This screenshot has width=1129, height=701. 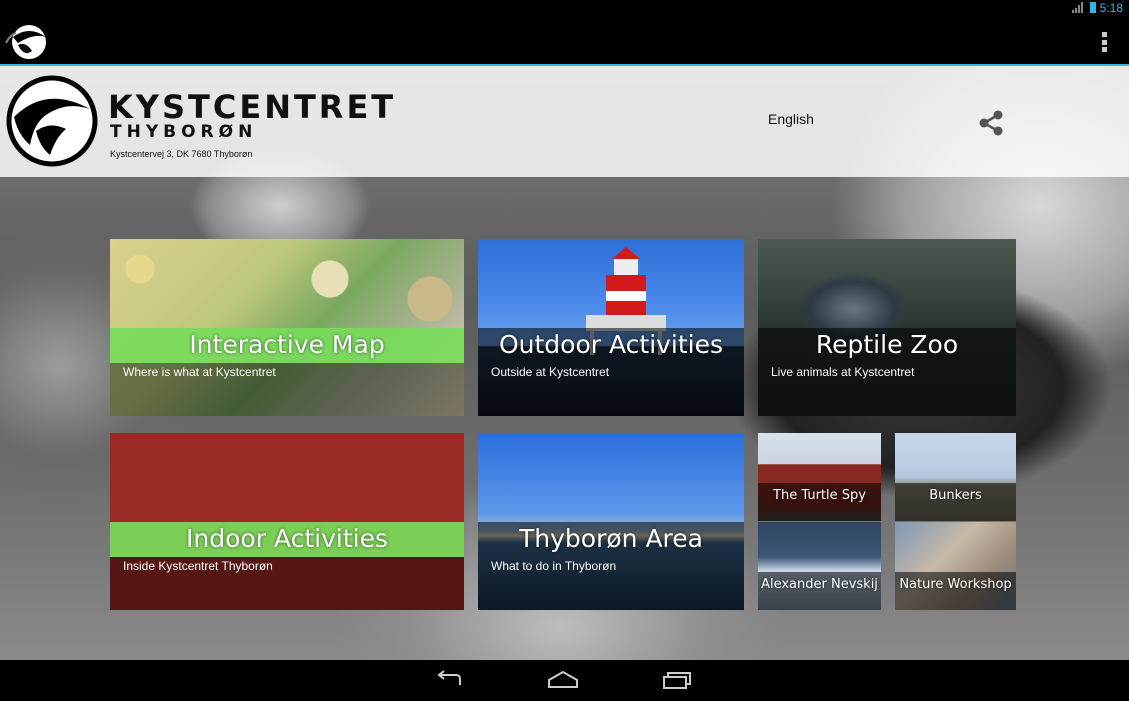 I want to click on home-icon, so click(x=563, y=680).